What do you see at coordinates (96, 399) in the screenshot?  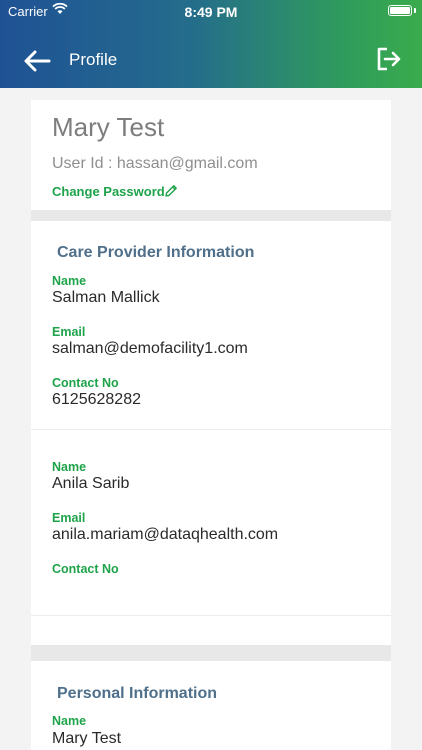 I see `provider-contact: 6125628282` at bounding box center [96, 399].